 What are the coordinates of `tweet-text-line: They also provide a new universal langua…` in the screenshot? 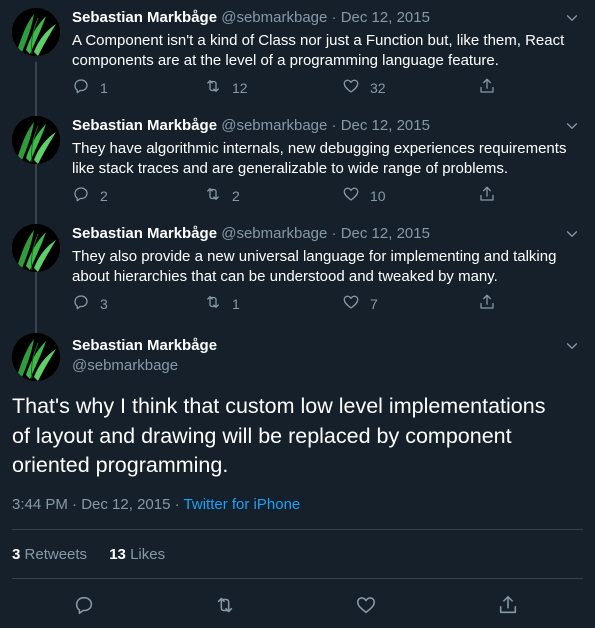 It's located at (314, 256).